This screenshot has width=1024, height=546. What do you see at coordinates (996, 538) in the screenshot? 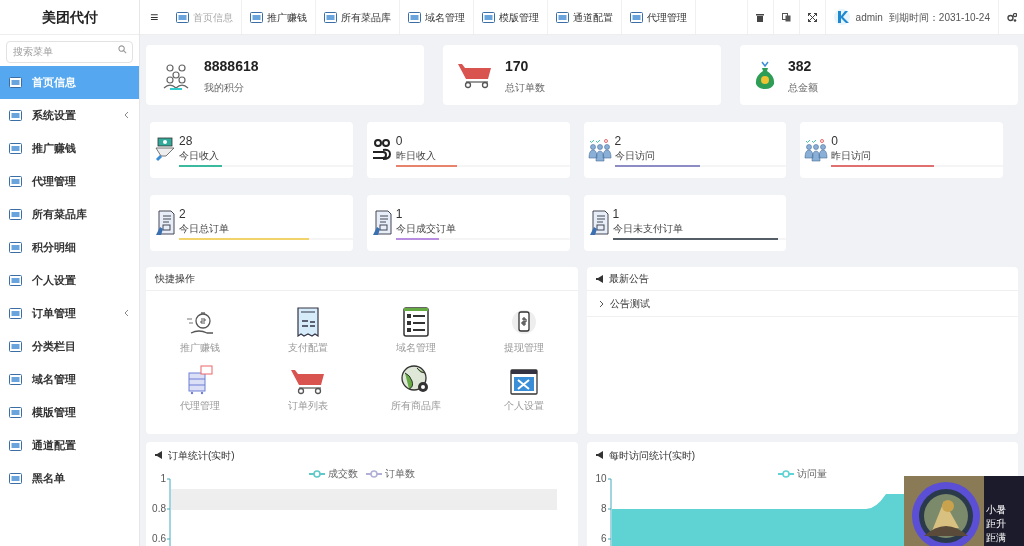
I see `widget-text: 距满` at bounding box center [996, 538].